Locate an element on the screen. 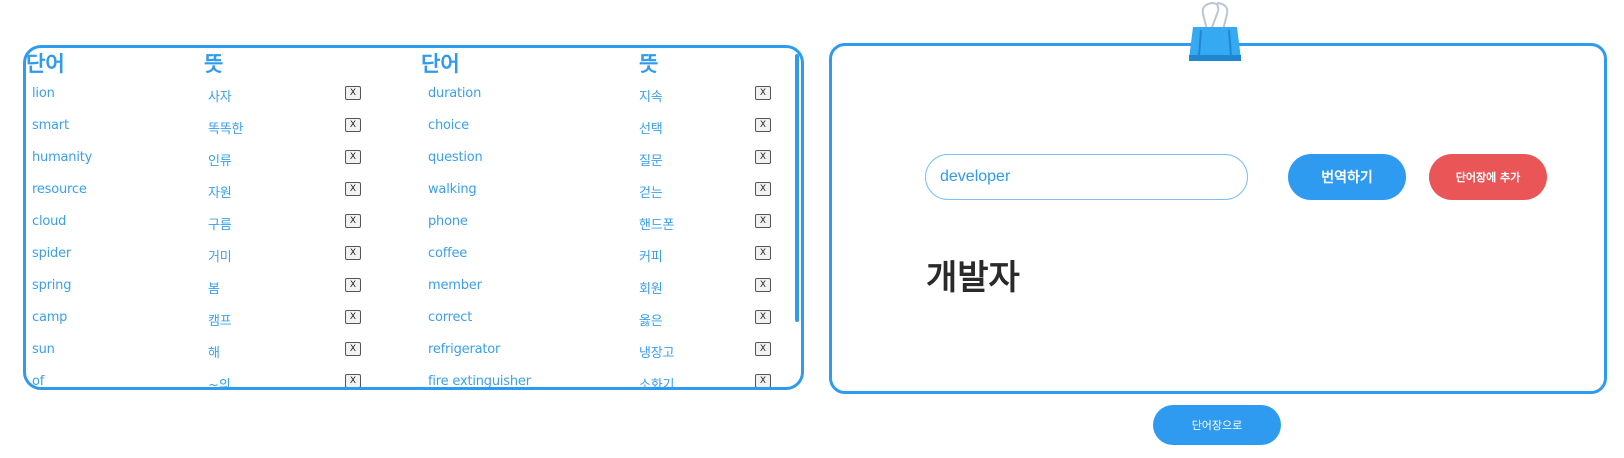 This screenshot has height=458, width=1624. vocab-meaning: 똑똑한 is located at coordinates (226, 129).